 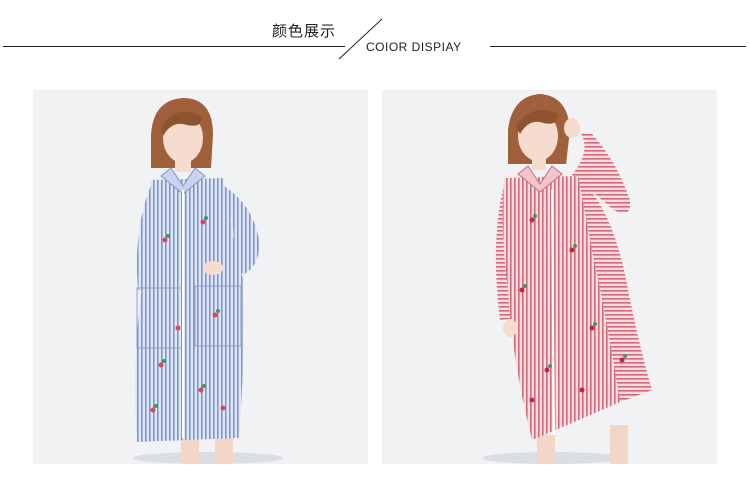 I want to click on header-rule-right, so click(x=618, y=46).